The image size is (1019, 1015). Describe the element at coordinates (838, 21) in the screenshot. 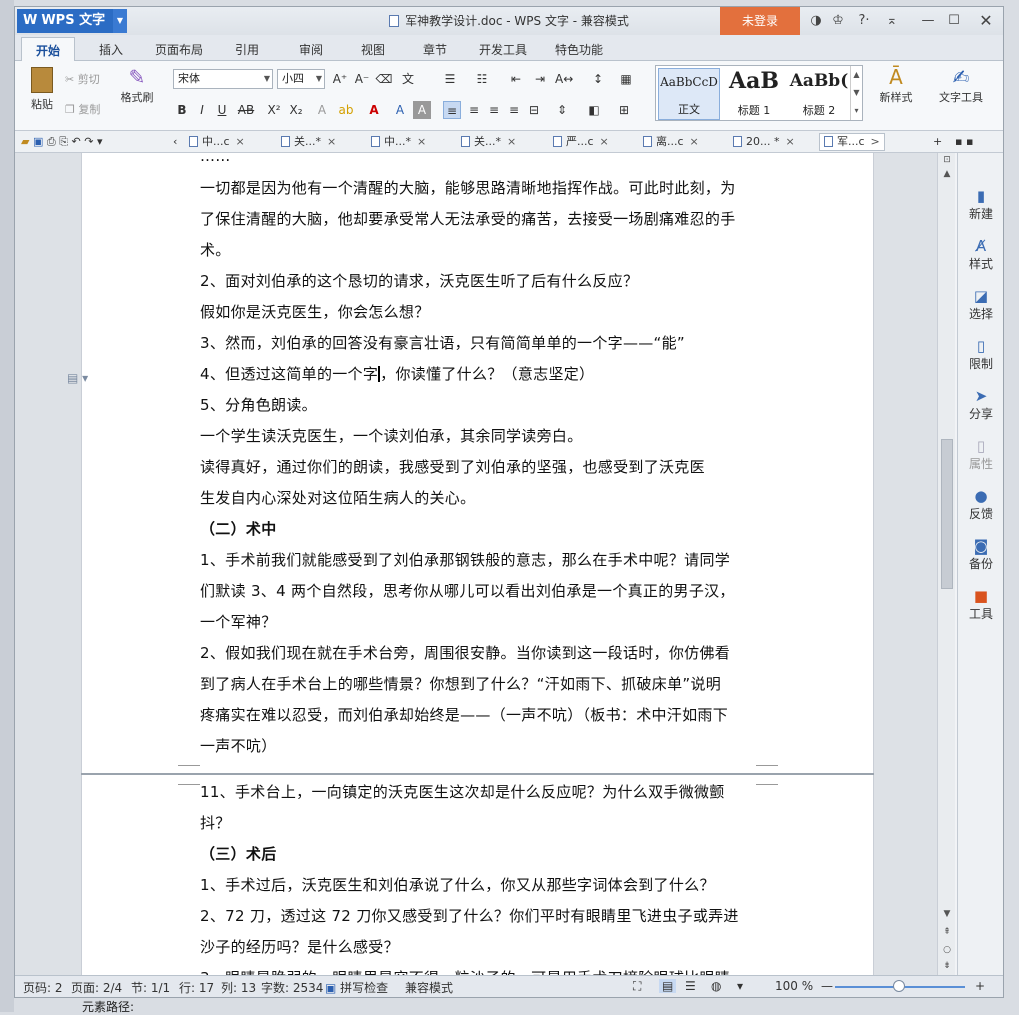

I see `shirt-icon: ♔` at that location.